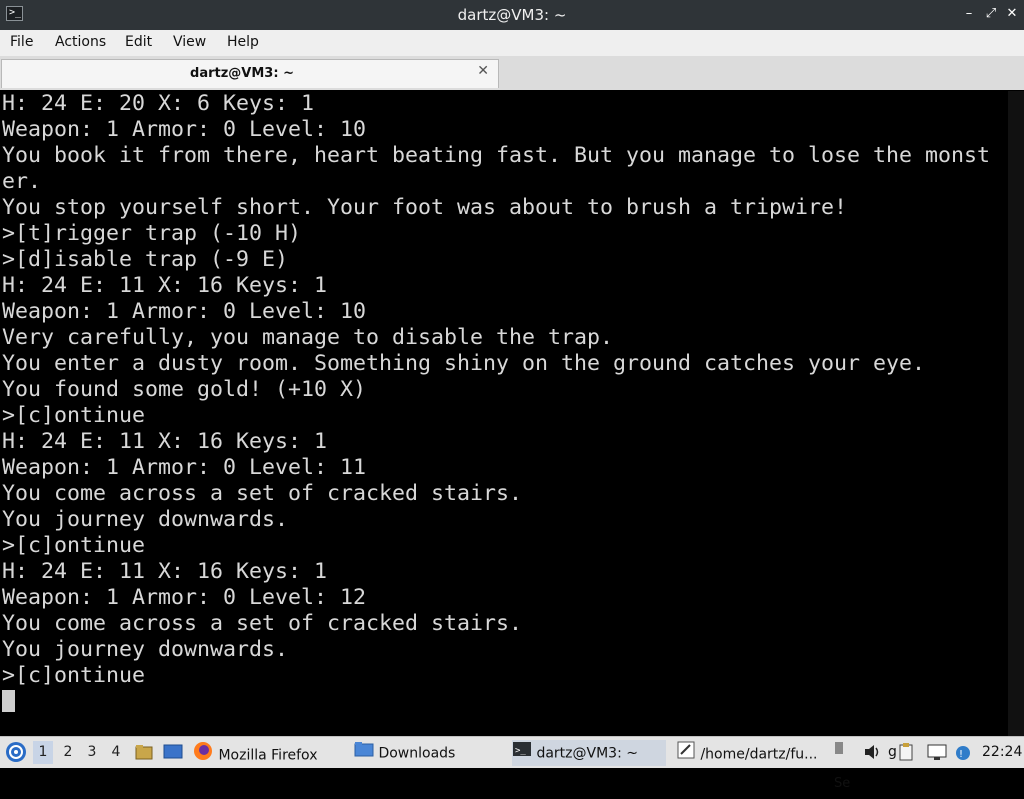  Describe the element at coordinates (243, 42) in the screenshot. I see `menu-help: Help` at that location.